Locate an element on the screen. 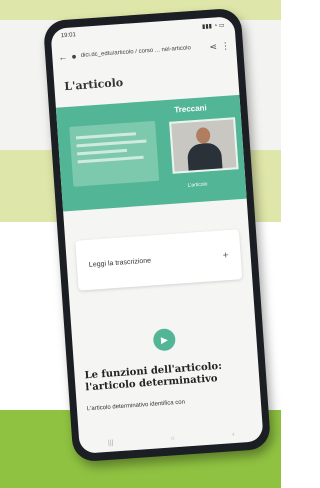 The height and width of the screenshot is (488, 320). play-button: ▶ is located at coordinates (164, 340).